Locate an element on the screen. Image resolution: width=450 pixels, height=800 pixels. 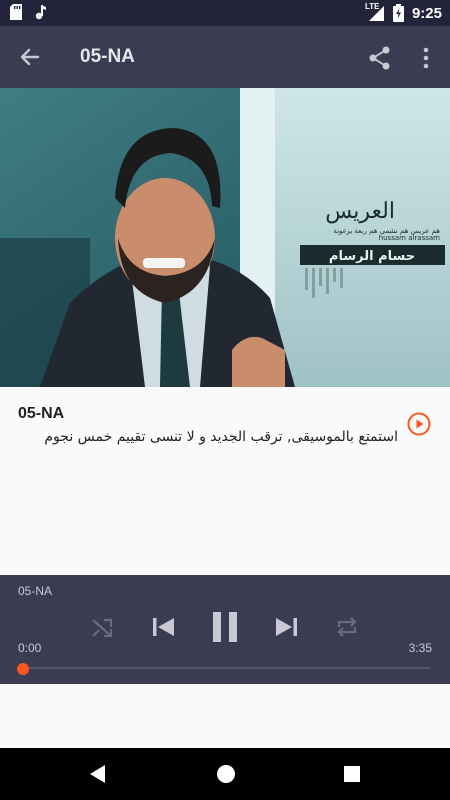
logo-arabic-2: حسام الرسام is located at coordinates (372, 256).